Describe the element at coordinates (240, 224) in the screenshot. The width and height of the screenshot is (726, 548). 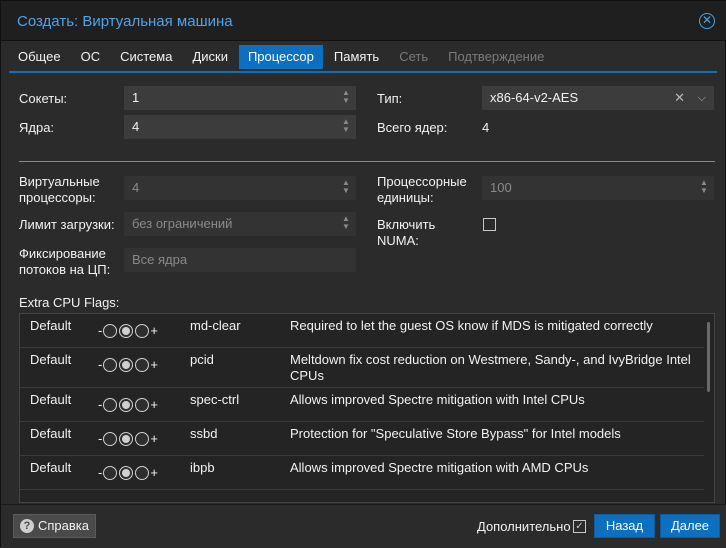
I see `cpulimit-input: без ограничений ▲ ▼` at that location.